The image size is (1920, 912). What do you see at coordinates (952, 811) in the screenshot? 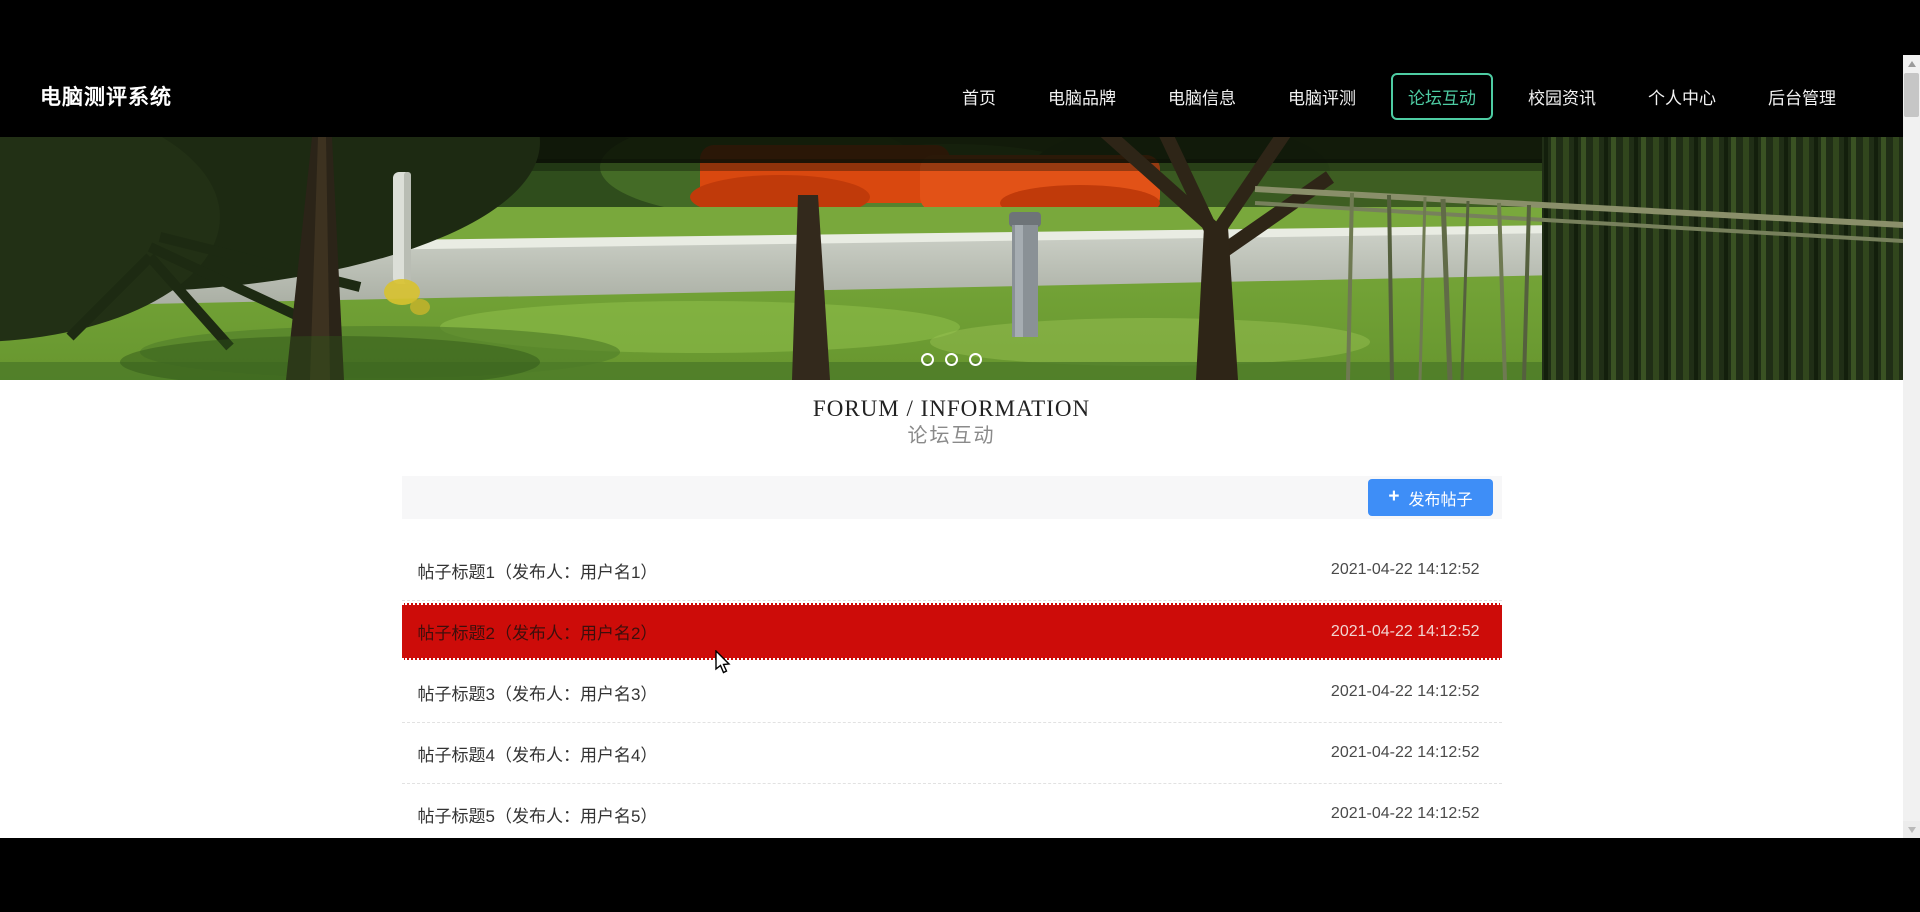
I see `post-row: 帖子标题5（发布人：用户名5） 2021-04-22 14:12:52` at bounding box center [952, 811].